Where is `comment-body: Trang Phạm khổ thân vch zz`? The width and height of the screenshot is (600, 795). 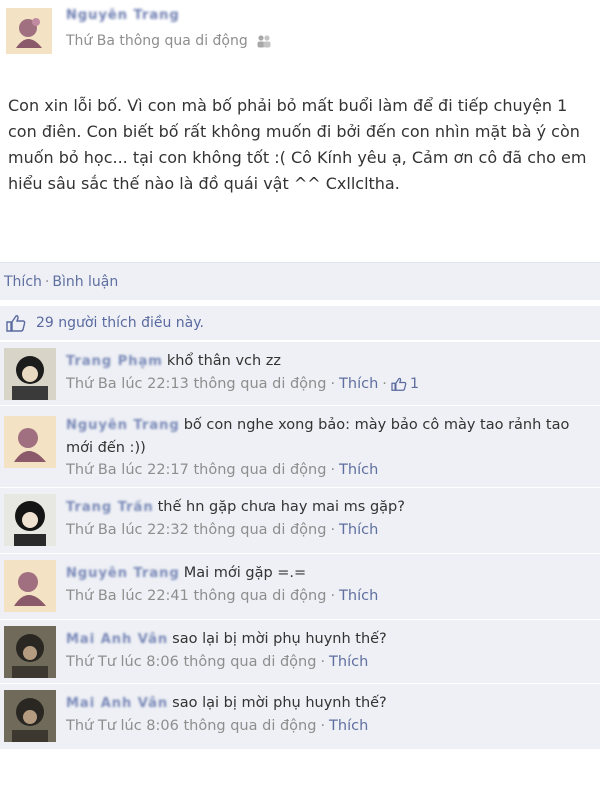 comment-body: Trang Phạm khổ thân vch zz is located at coordinates (326, 361).